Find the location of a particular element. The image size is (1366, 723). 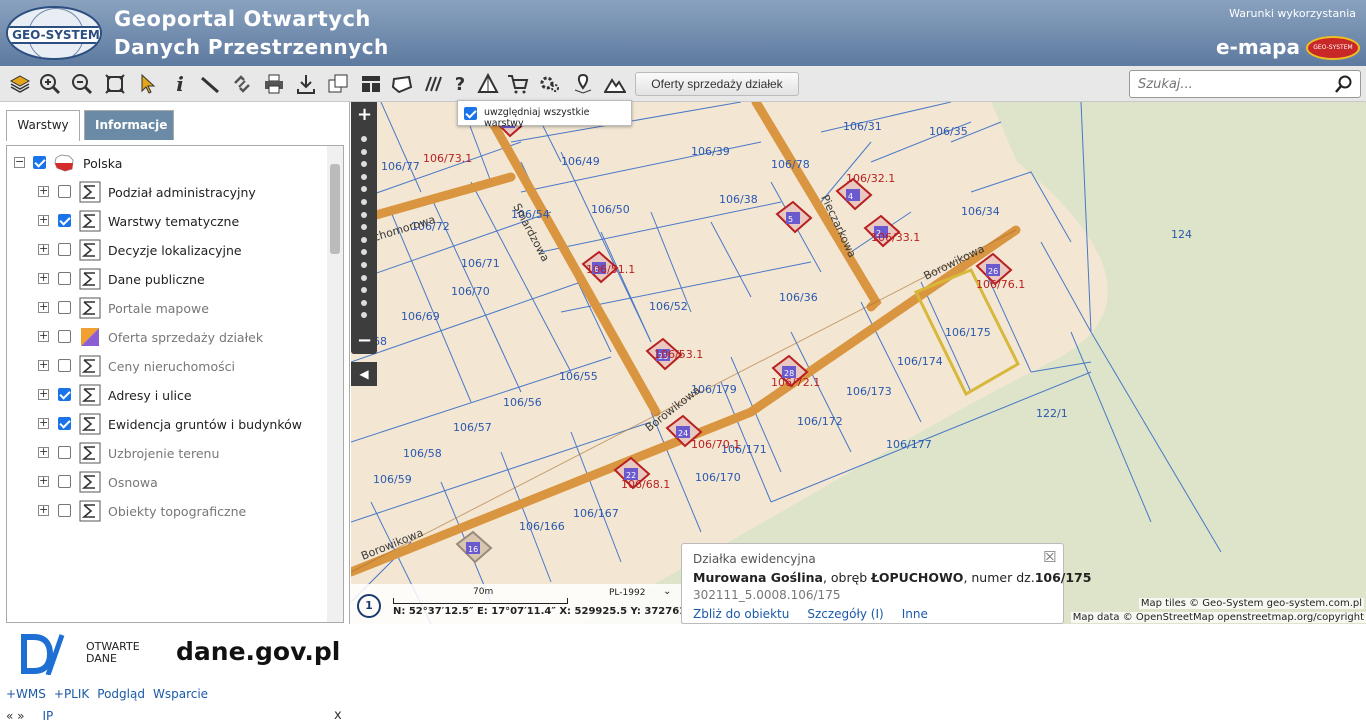

parcel-label: 106/49 is located at coordinates (580, 161).